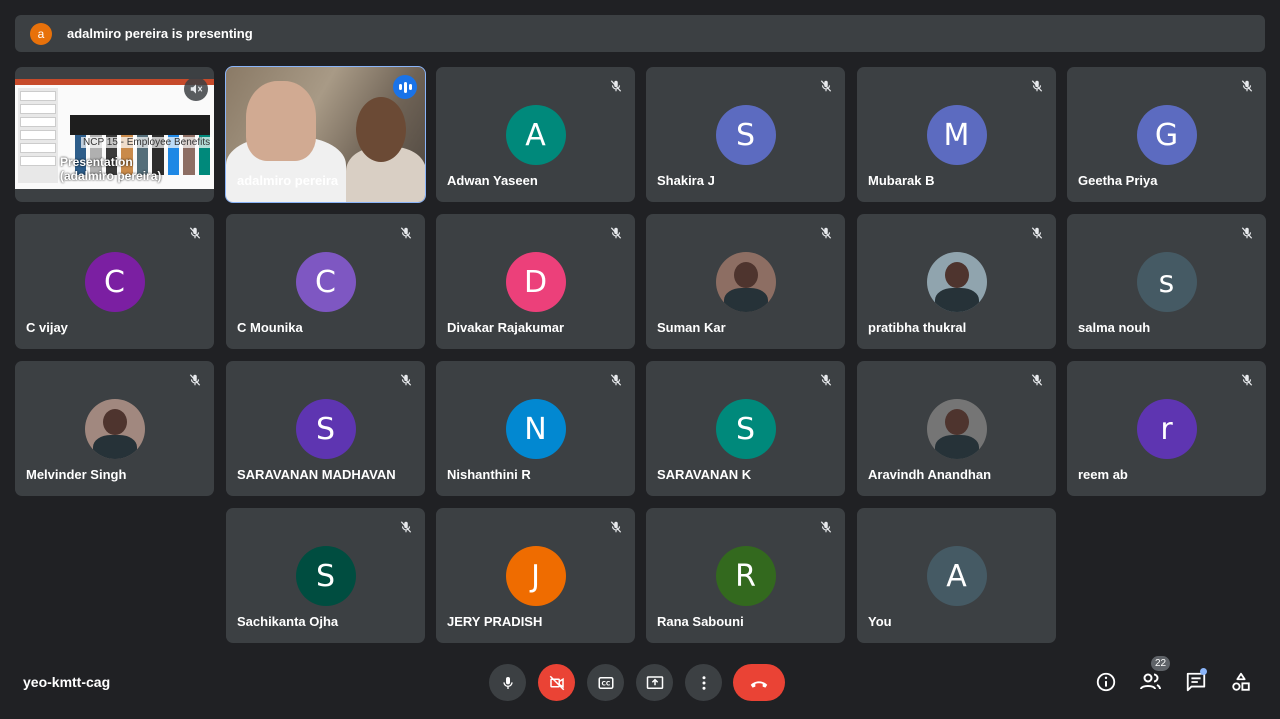 The height and width of the screenshot is (719, 1280). I want to click on avatar: R, so click(745, 576).